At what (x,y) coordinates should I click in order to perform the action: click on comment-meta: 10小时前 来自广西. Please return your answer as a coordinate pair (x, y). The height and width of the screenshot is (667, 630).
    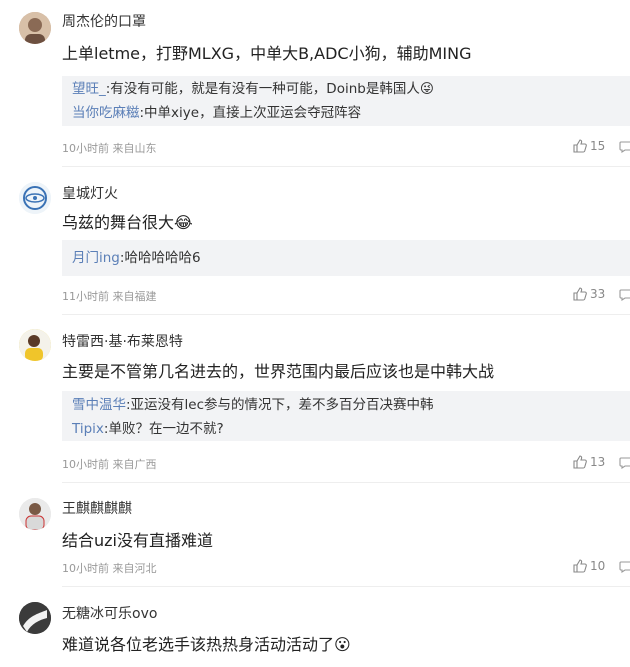
    Looking at the image, I should click on (109, 464).